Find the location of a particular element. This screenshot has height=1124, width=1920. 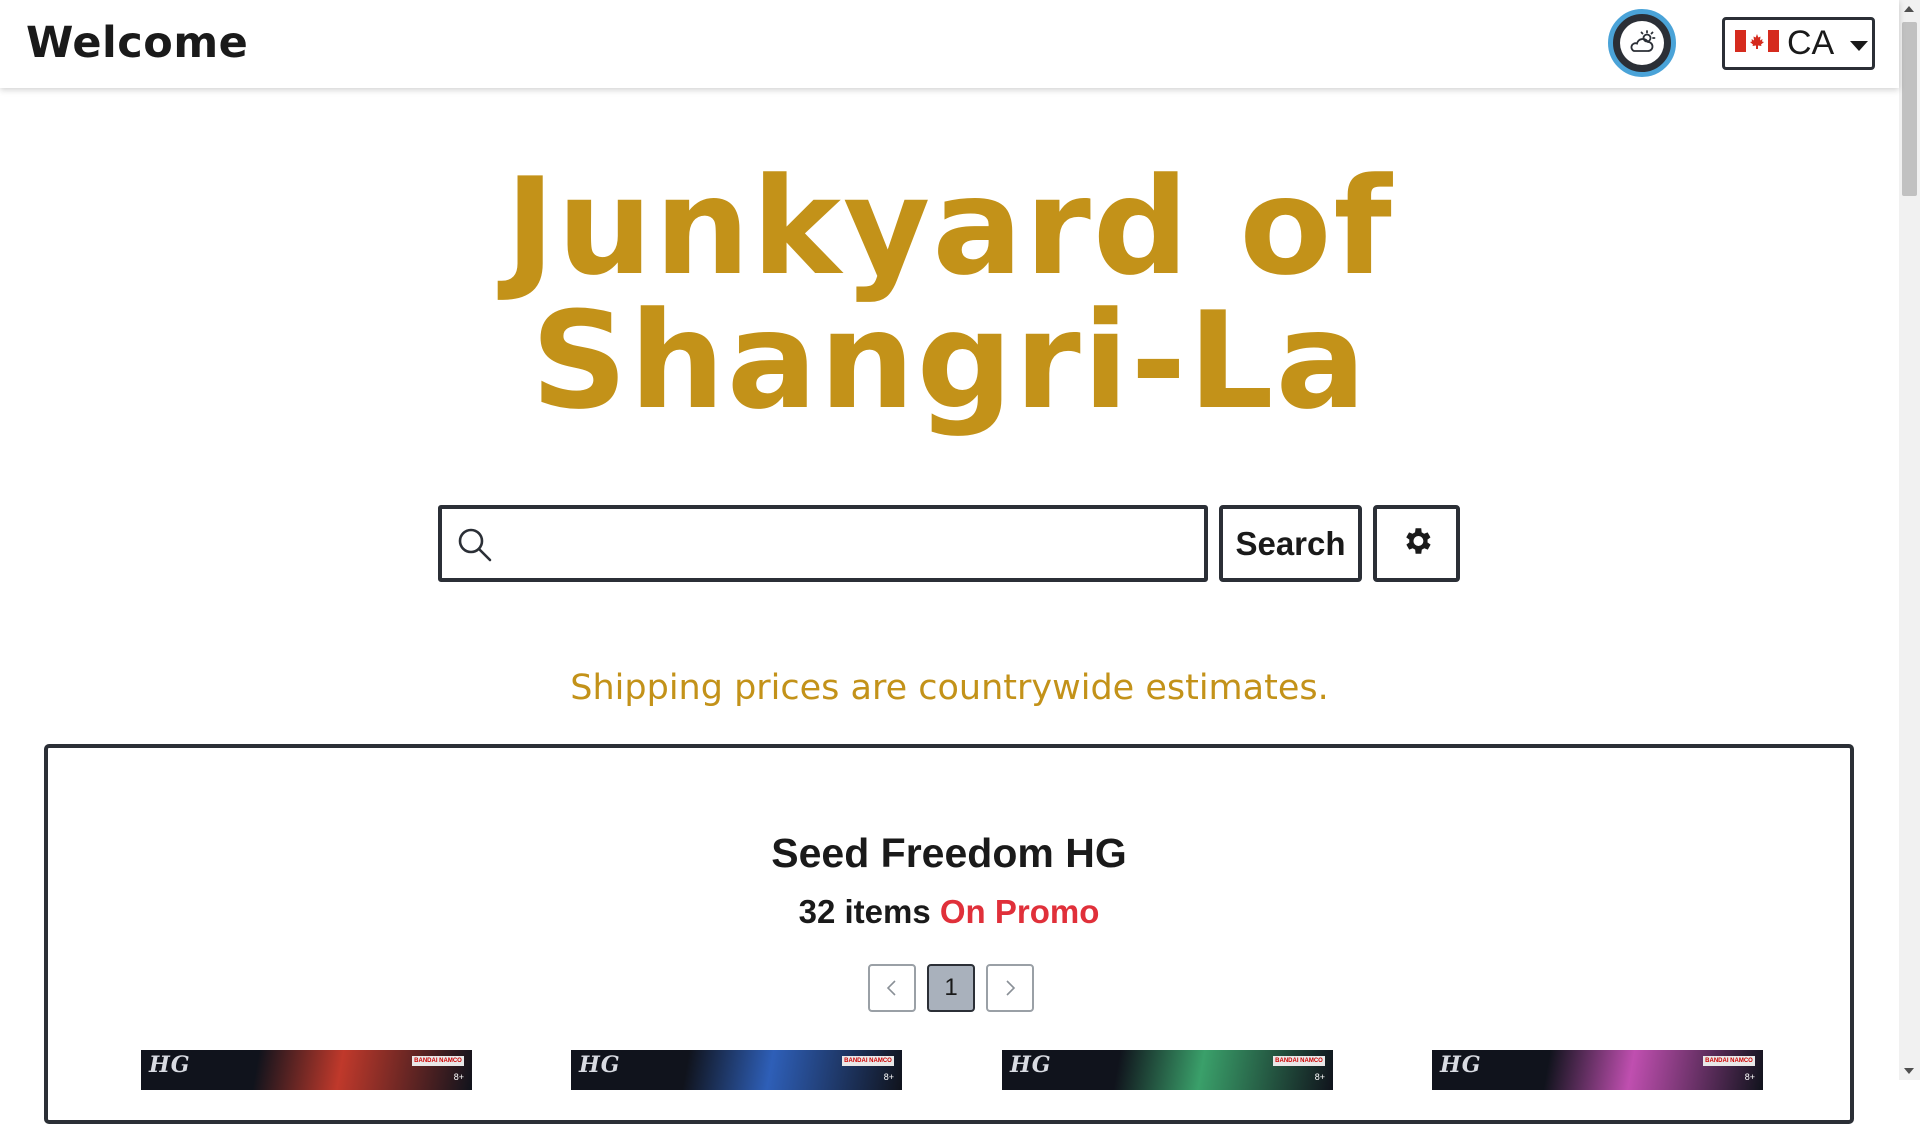

chevron-right-icon is located at coordinates (1010, 988).